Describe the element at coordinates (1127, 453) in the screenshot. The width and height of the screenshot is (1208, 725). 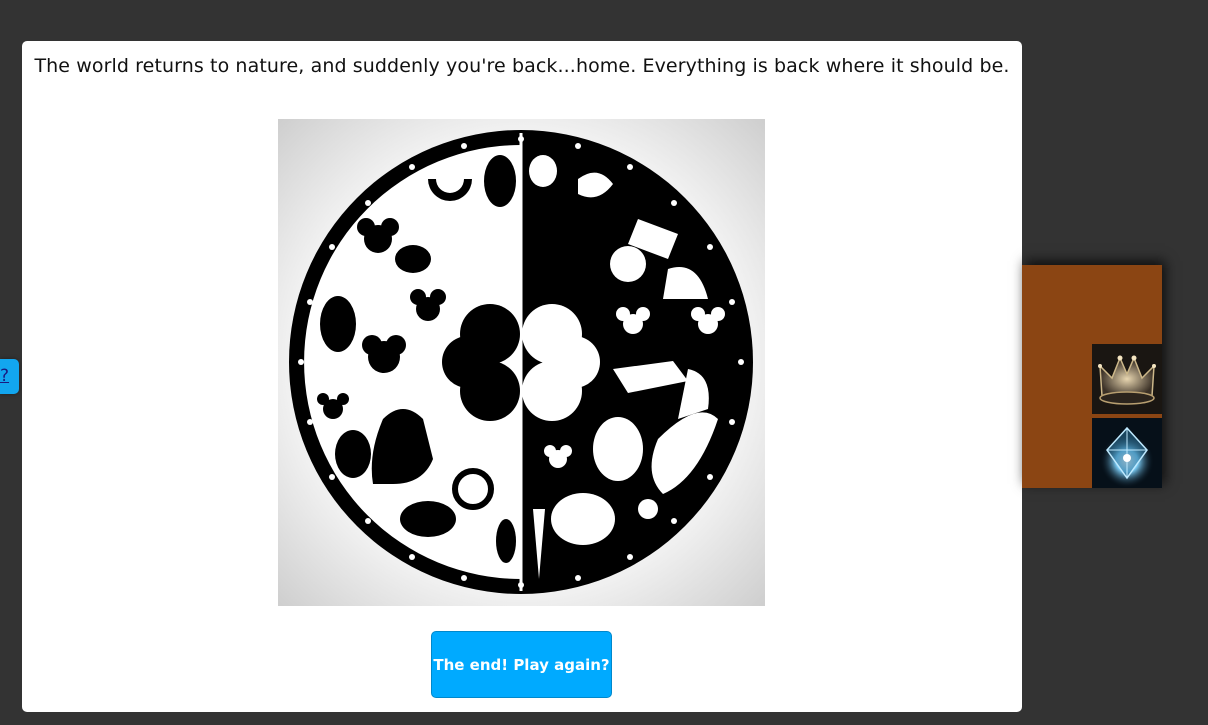
I see `crystal-icon` at that location.